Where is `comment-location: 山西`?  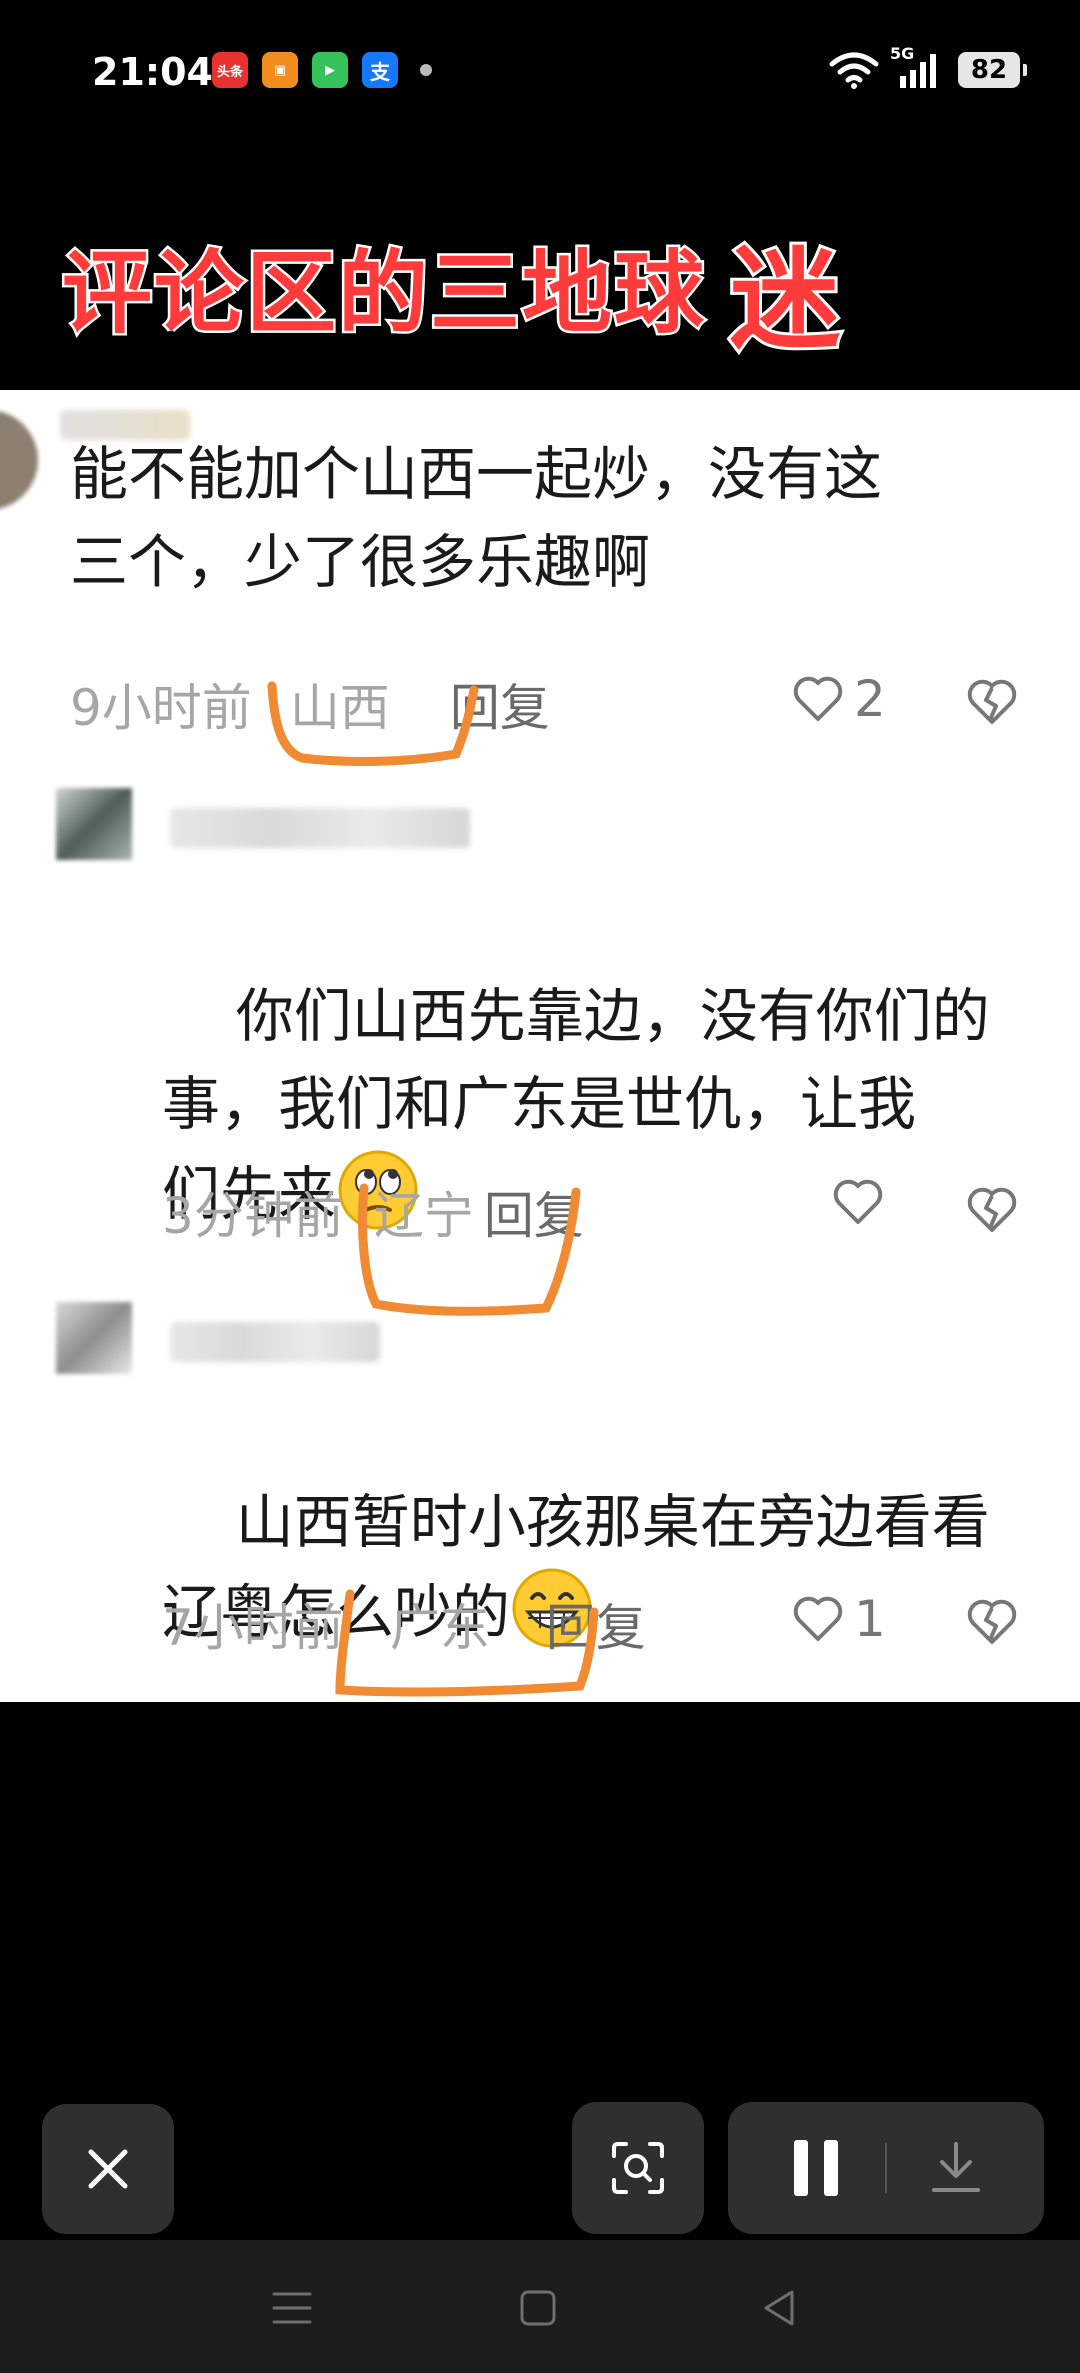
comment-location: 山西 is located at coordinates (339, 708).